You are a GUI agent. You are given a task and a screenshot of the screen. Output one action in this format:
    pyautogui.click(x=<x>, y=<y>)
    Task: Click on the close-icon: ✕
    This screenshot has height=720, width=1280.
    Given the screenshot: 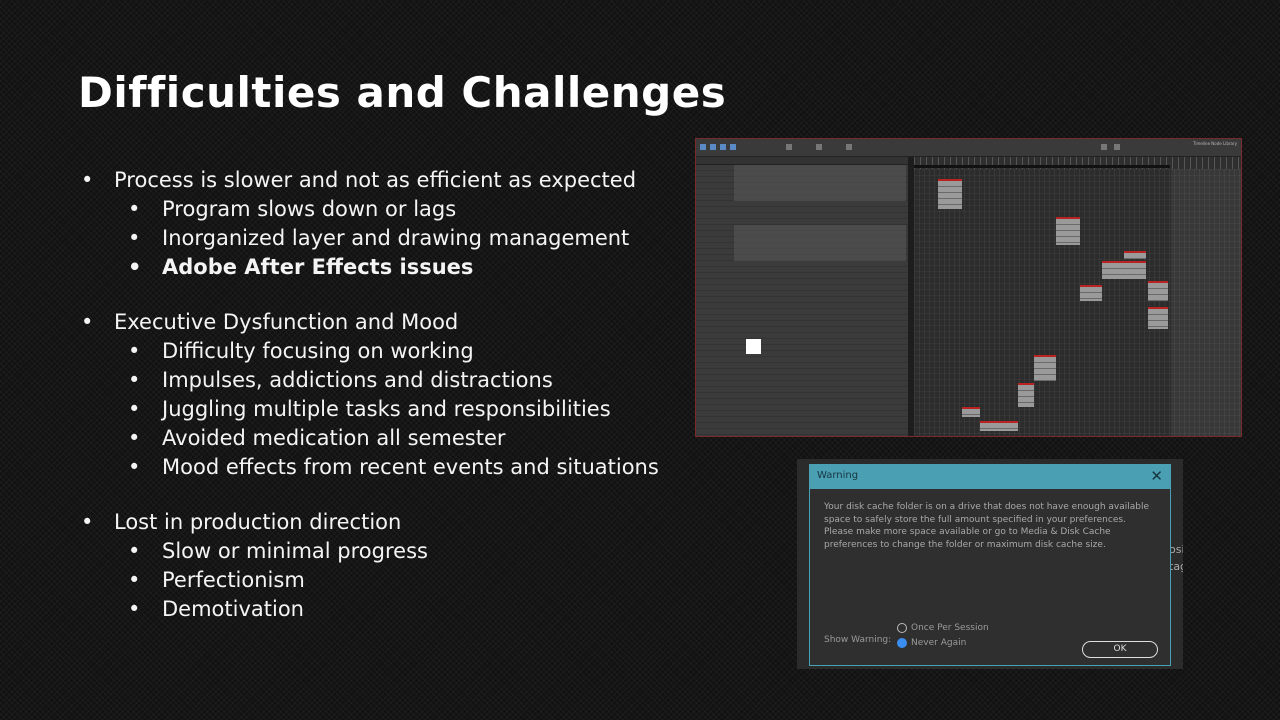 What is the action you would take?
    pyautogui.click(x=1156, y=476)
    